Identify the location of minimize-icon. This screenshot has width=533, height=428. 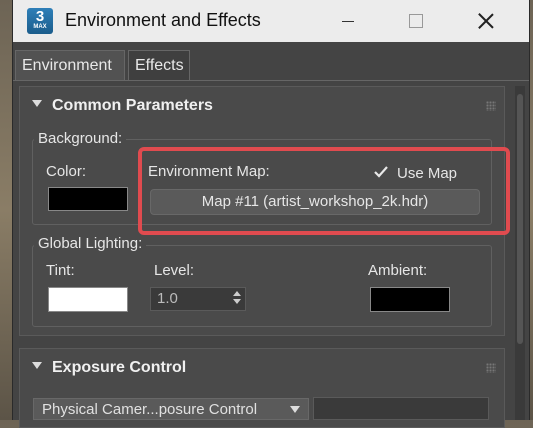
(348, 21).